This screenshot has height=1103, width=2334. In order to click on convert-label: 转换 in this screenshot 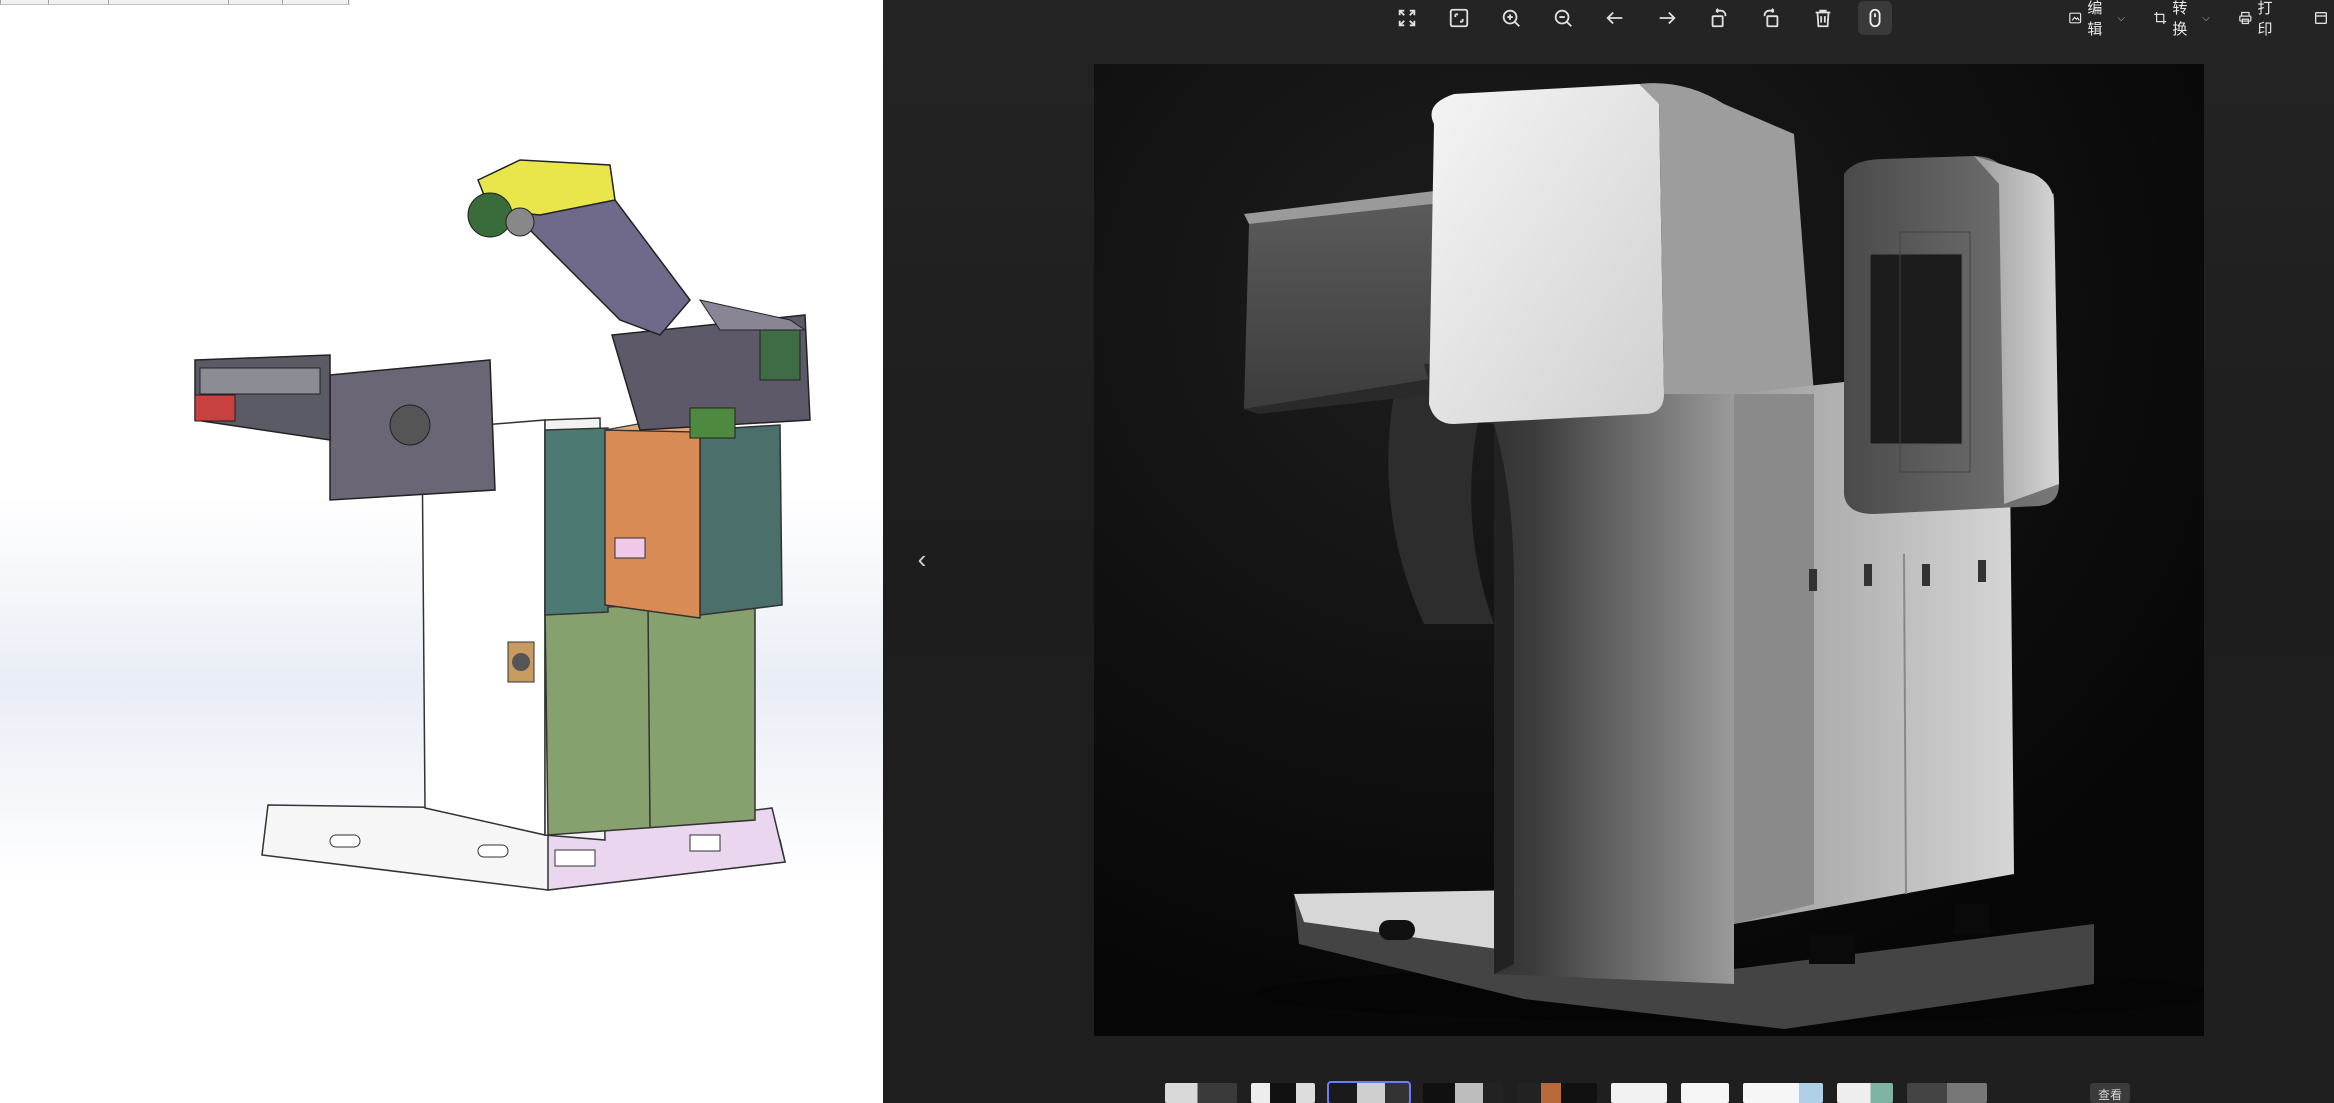, I will do `click(2180, 19)`.